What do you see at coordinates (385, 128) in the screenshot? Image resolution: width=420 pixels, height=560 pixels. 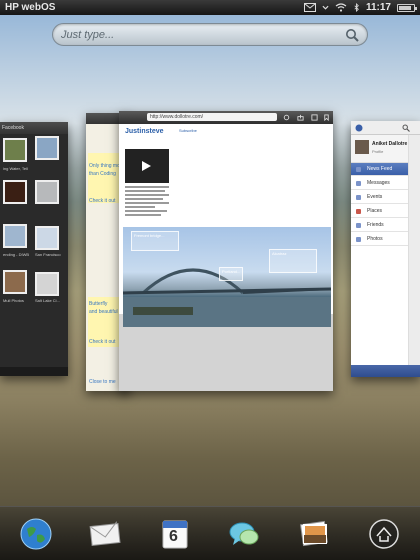 I see `facebook-header` at bounding box center [385, 128].